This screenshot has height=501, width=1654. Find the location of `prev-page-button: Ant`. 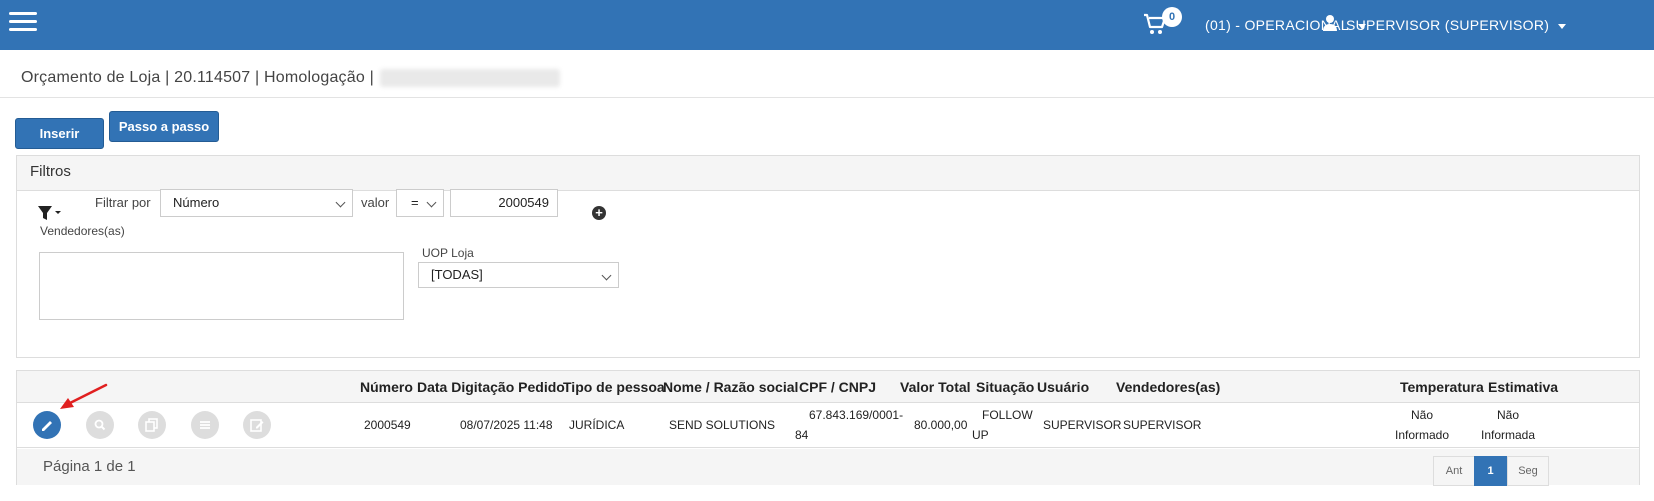

prev-page-button: Ant is located at coordinates (1454, 471).